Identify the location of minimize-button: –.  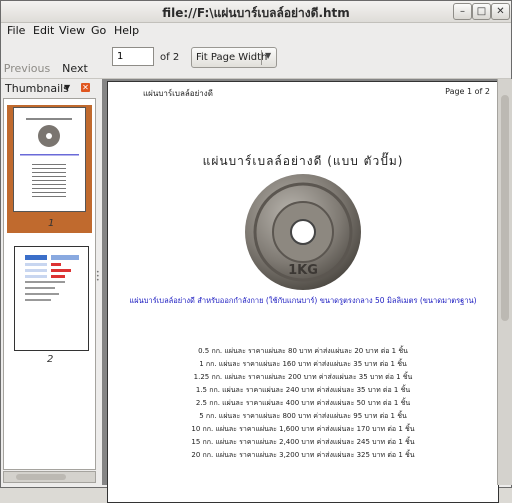
(462, 11).